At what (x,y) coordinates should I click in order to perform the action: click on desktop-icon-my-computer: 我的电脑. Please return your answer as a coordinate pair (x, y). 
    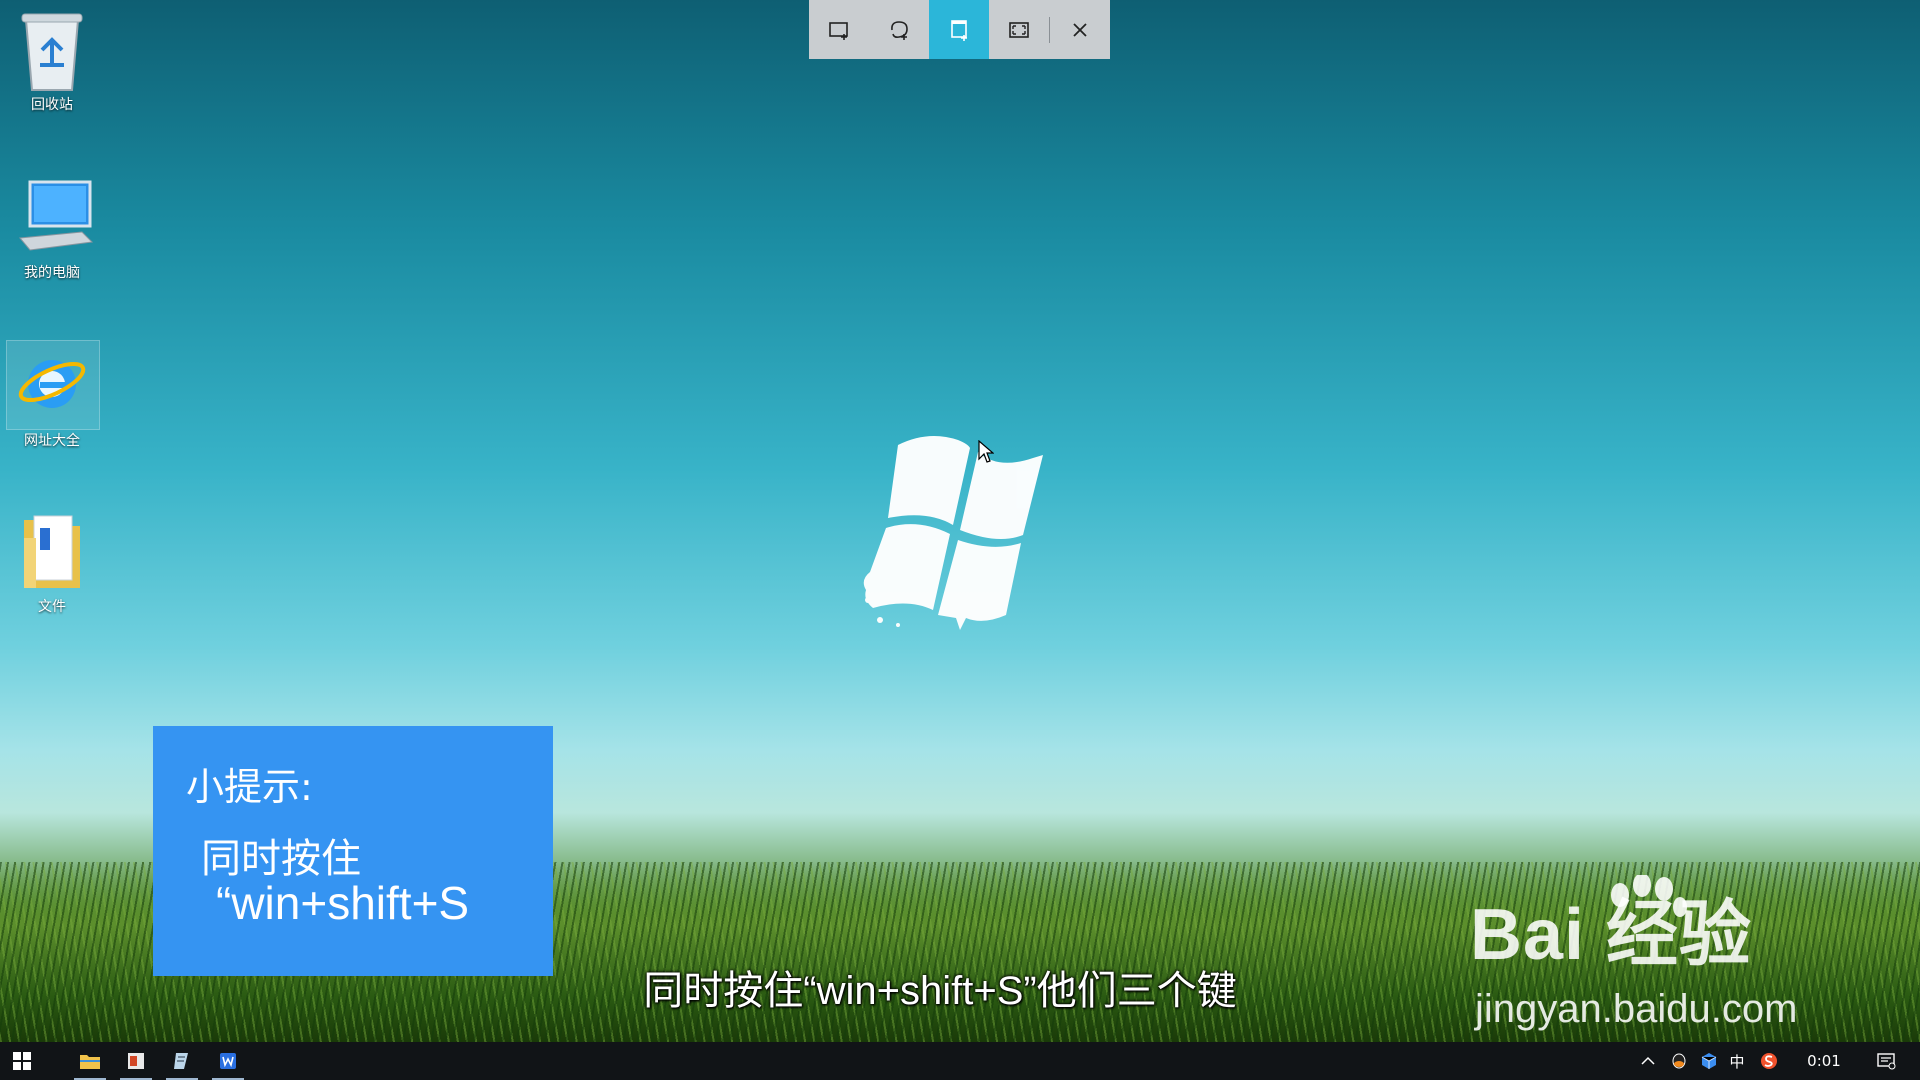
    Looking at the image, I should click on (52, 230).